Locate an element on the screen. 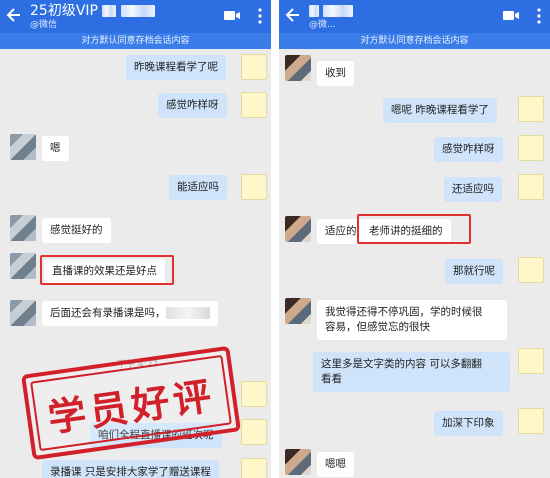 The image size is (550, 478). message-line: 这里多是文字类的内容 可以多翻翻 is located at coordinates (401, 364).